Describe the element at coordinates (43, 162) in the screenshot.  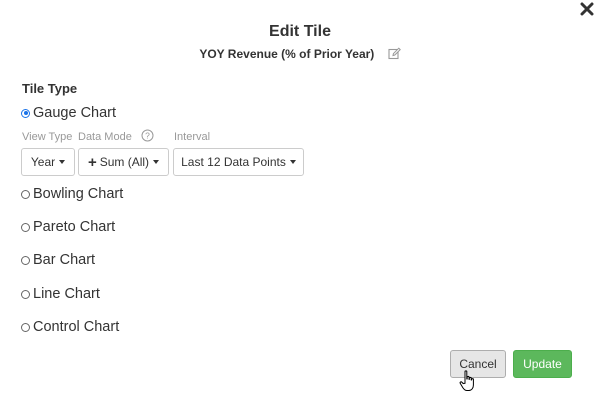
I see `view-type-value: Year` at that location.